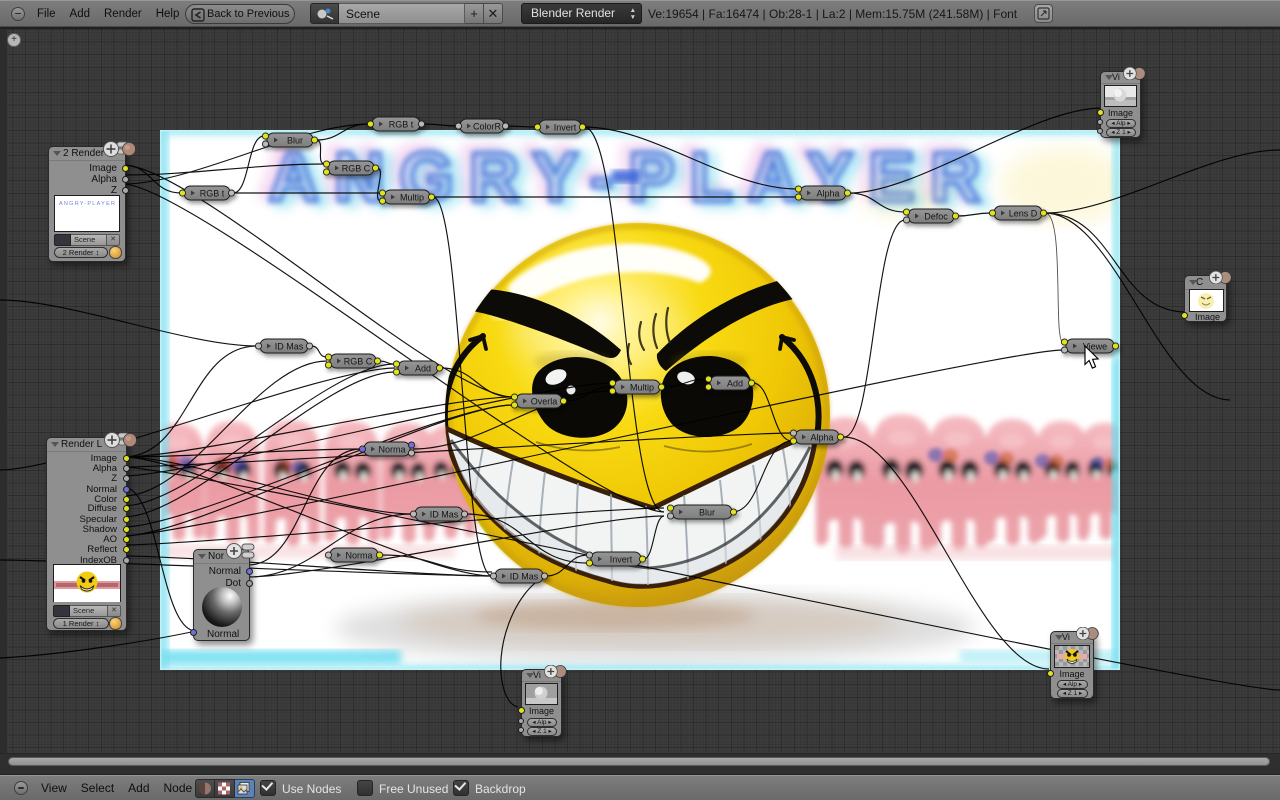  What do you see at coordinates (87, 204) in the screenshot?
I see `svg-text: ANGRY-PLAYER` at bounding box center [87, 204].